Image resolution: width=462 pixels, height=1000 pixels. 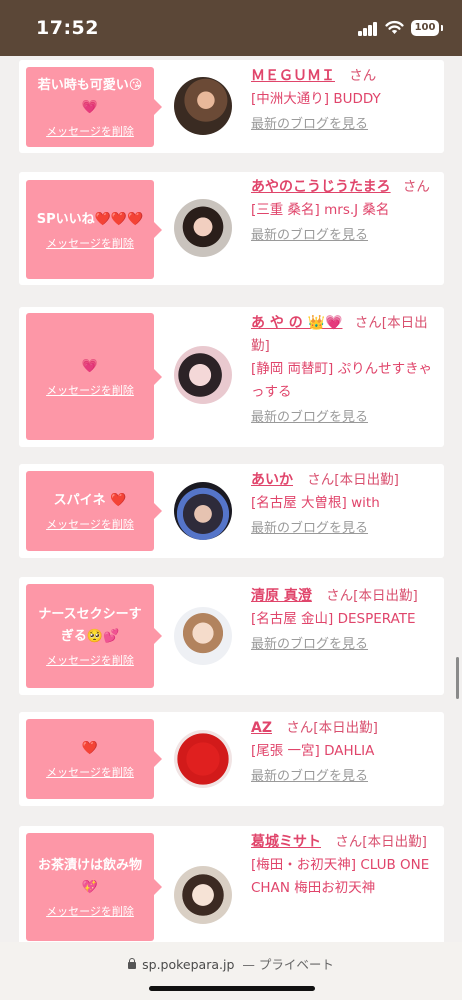 I want to click on shop-label: [名古屋 金山] DESPERATE, so click(x=333, y=619).